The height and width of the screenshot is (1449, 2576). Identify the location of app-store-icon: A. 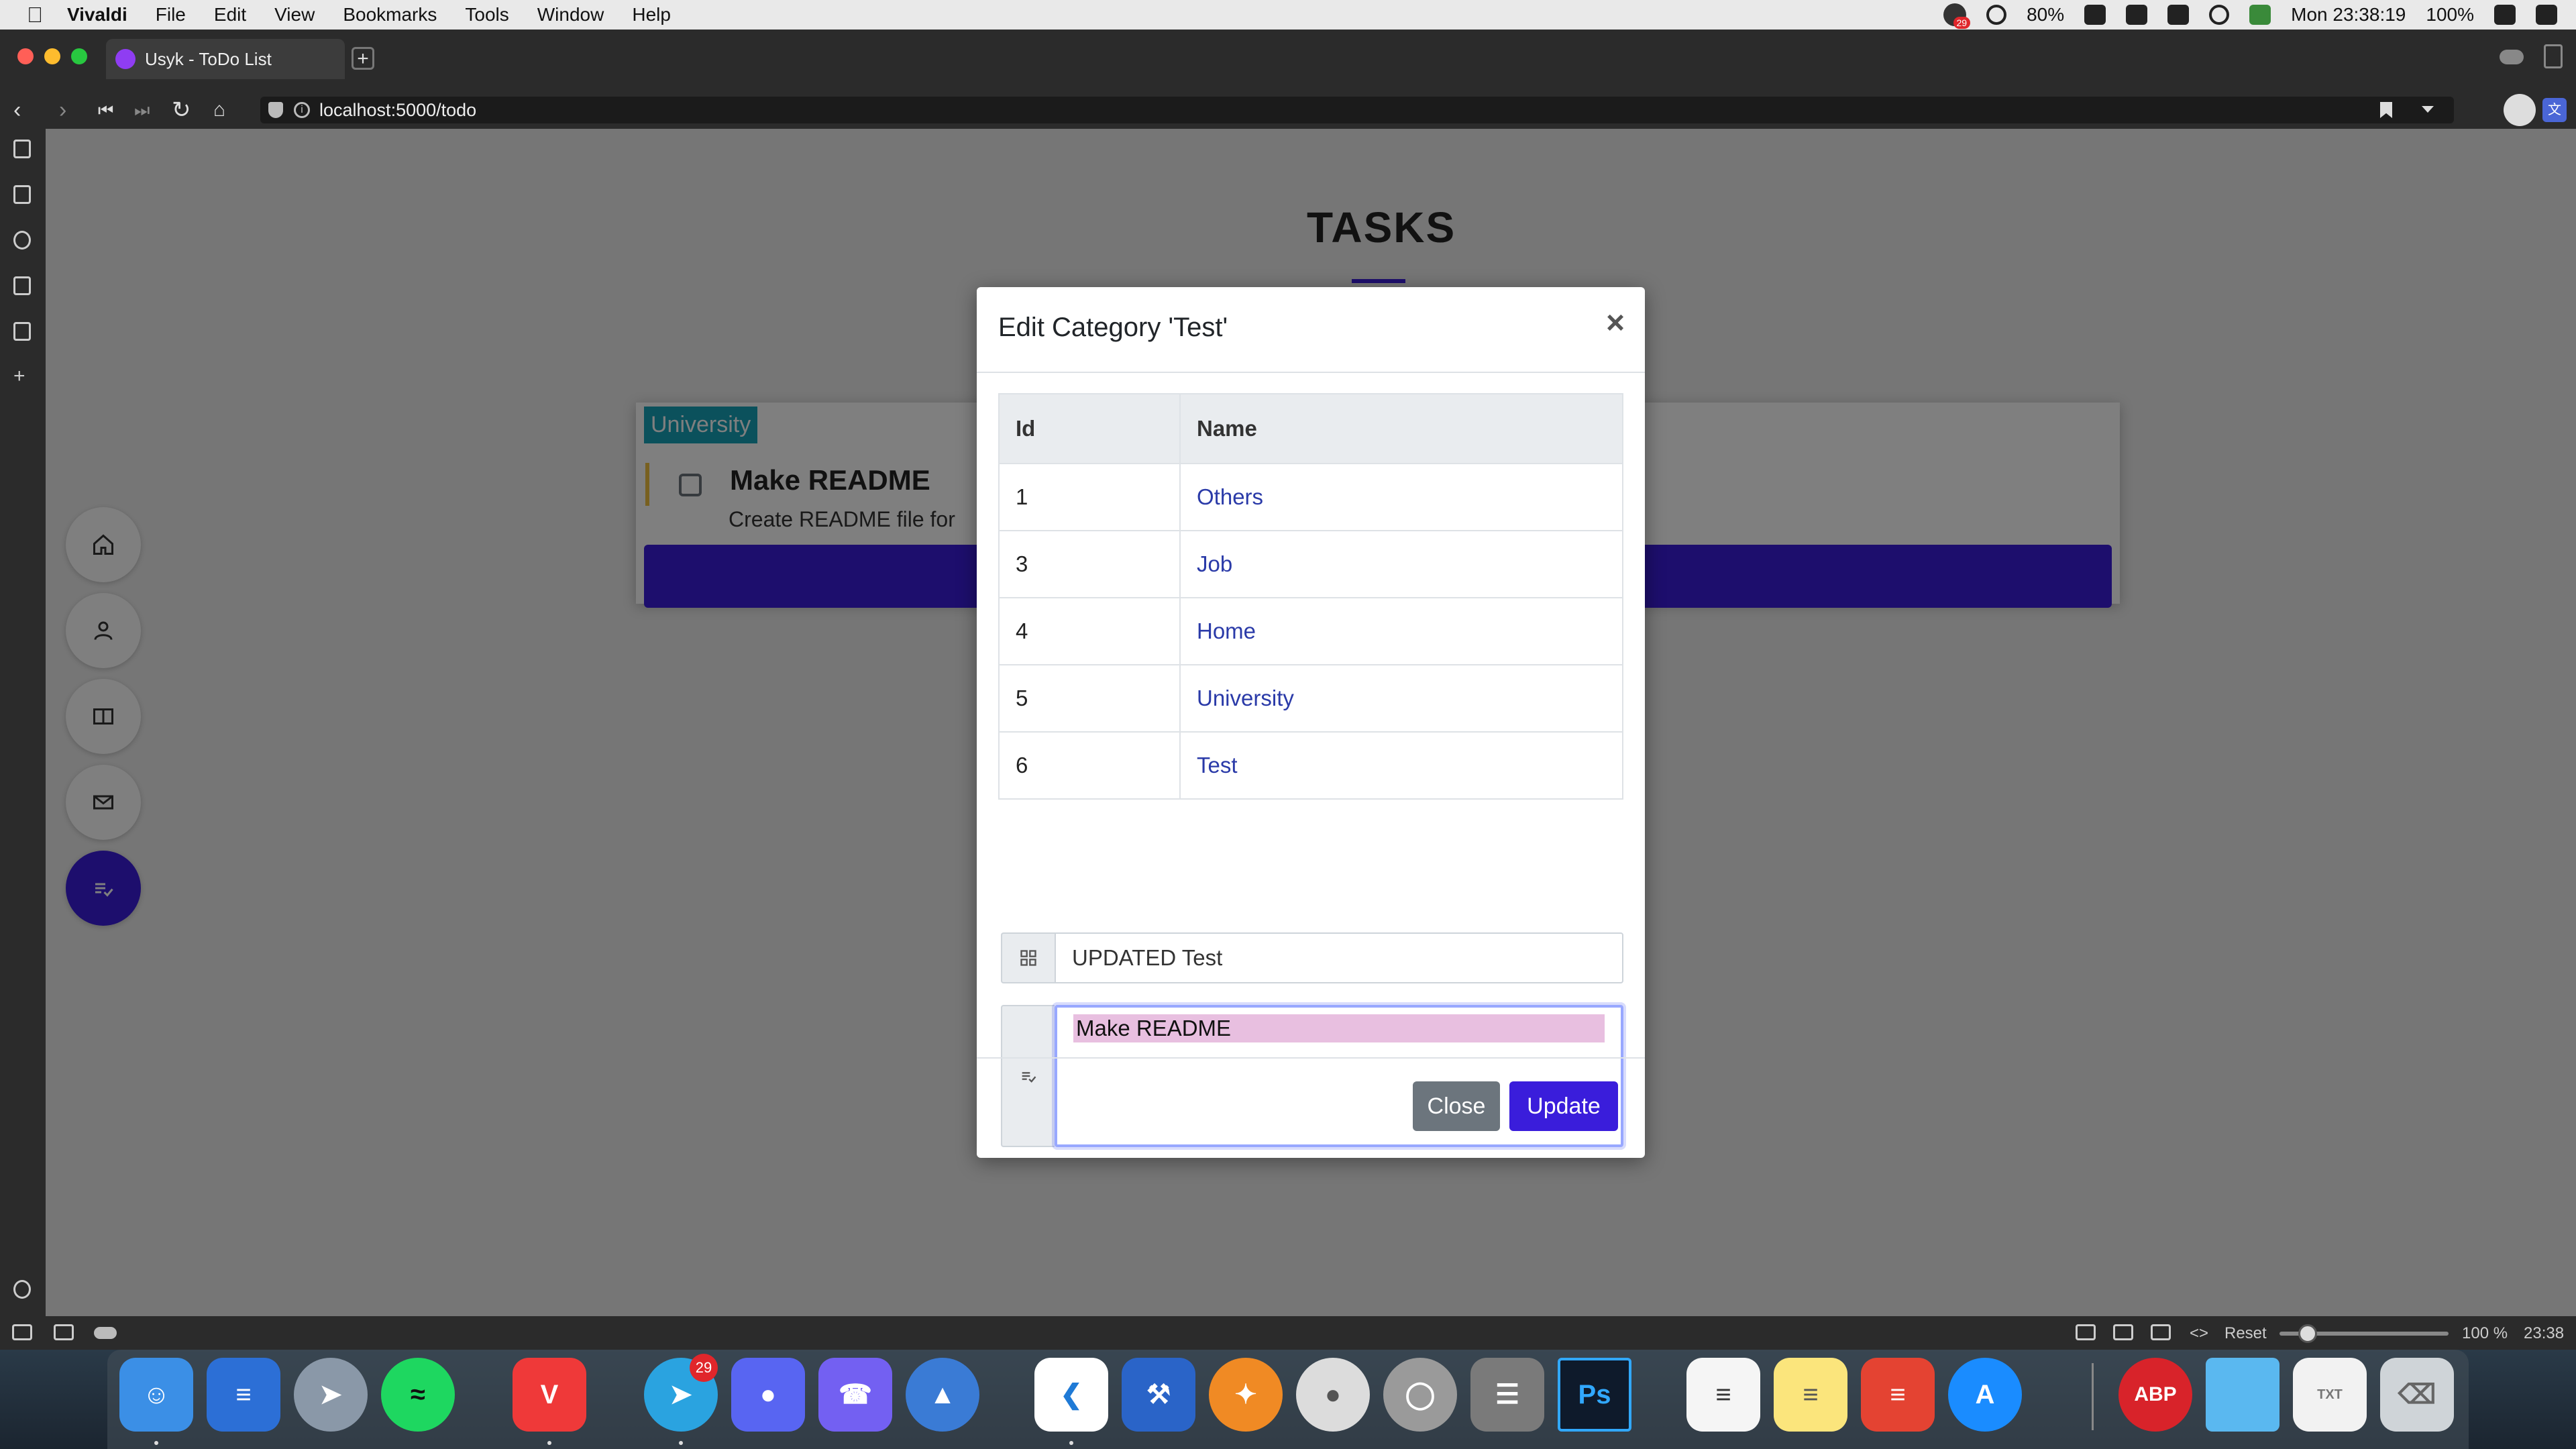
(1985, 1395).